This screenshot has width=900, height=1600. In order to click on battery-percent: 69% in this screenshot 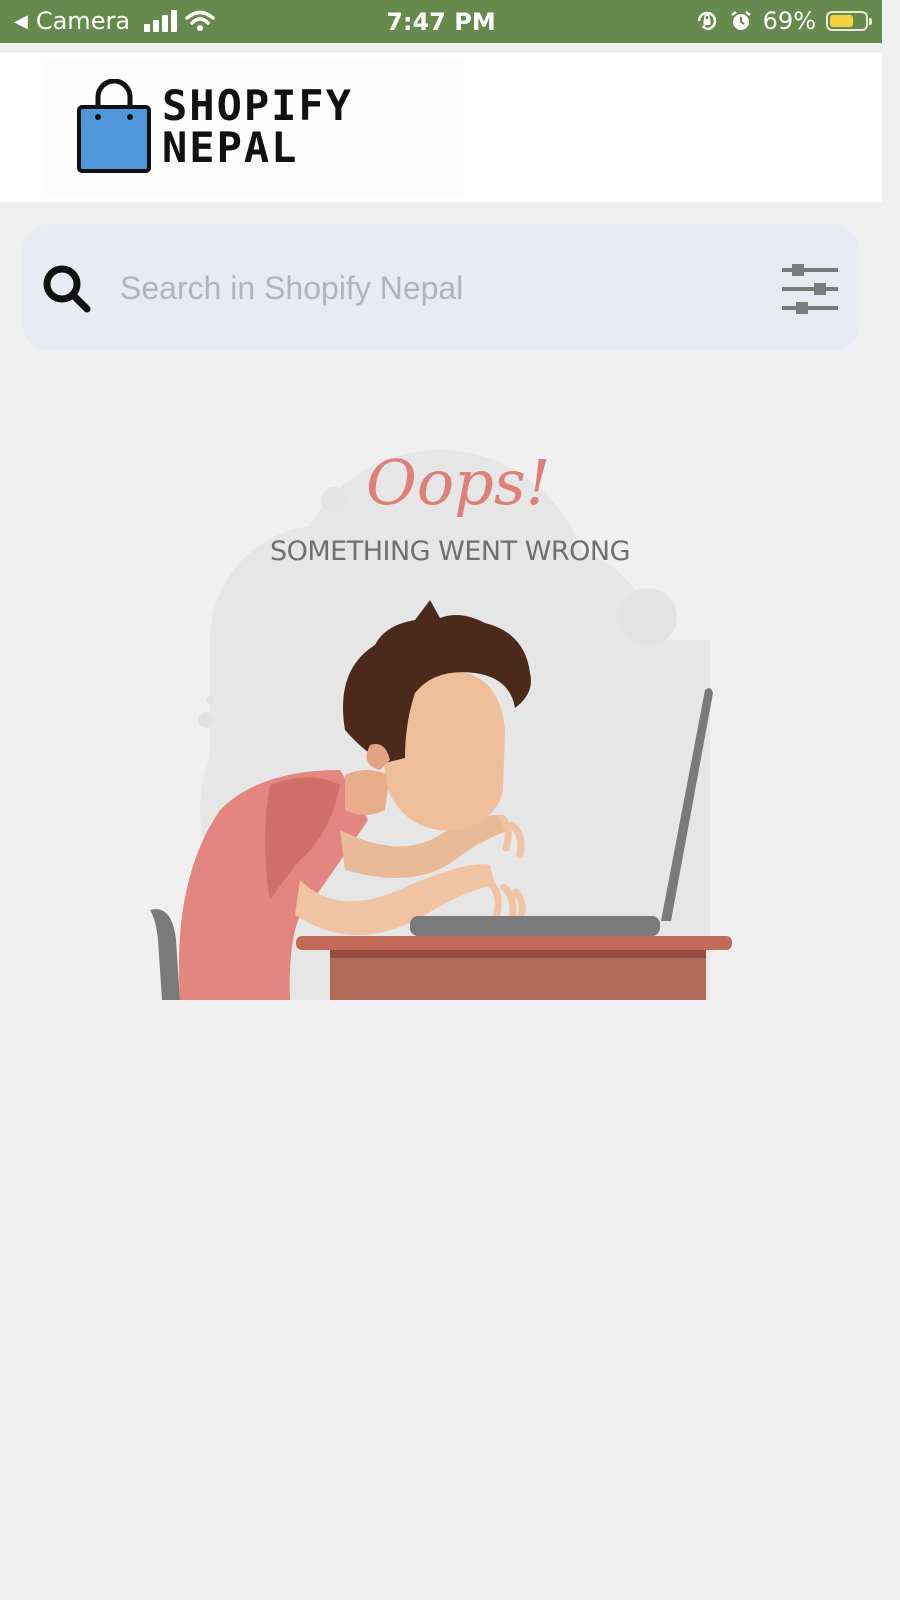, I will do `click(789, 21)`.